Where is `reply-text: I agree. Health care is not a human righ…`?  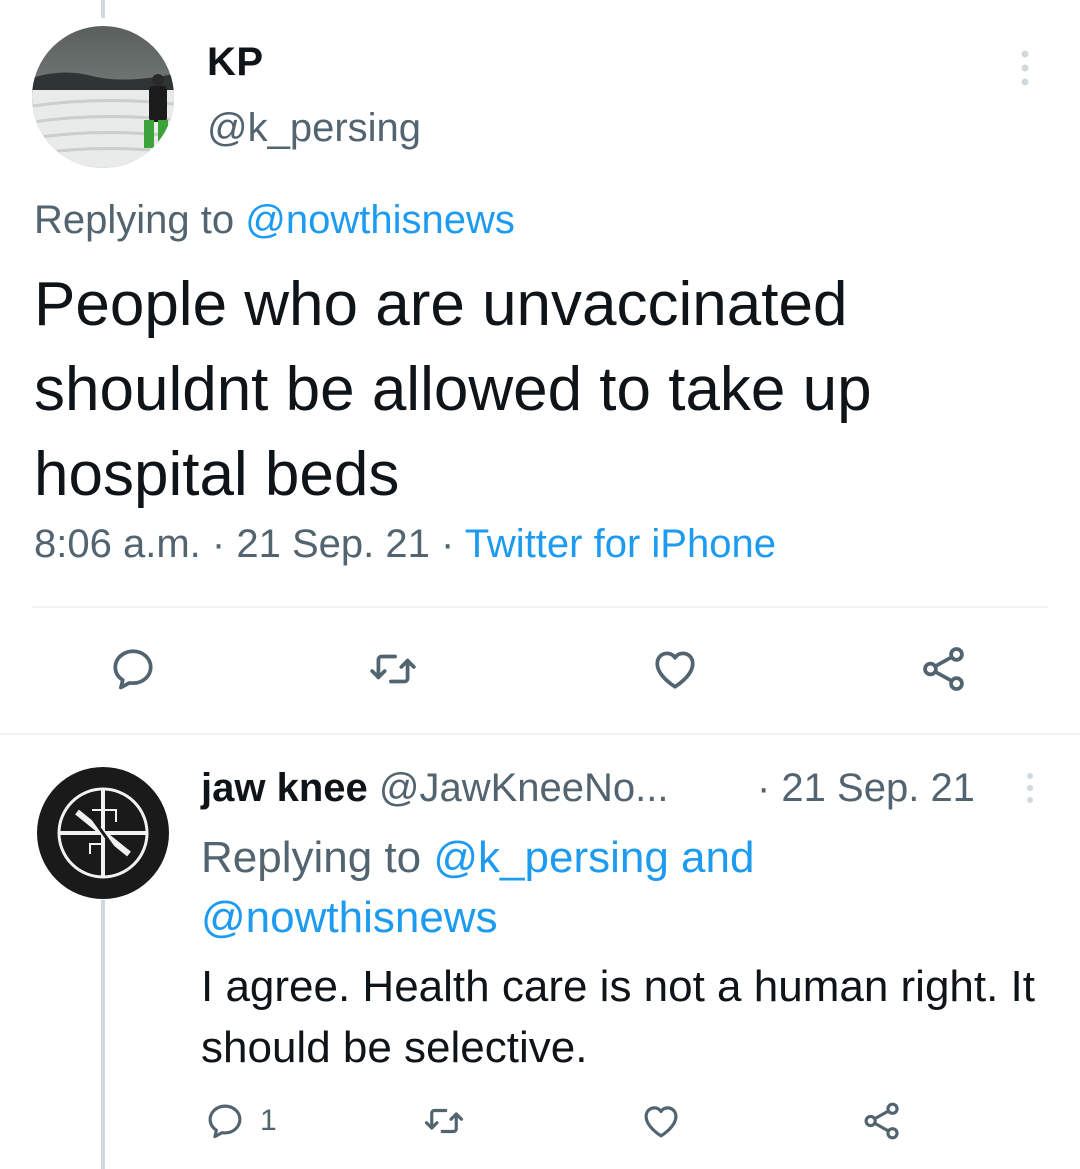
reply-text: I agree. Health care is not a human righ… is located at coordinates (618, 1017).